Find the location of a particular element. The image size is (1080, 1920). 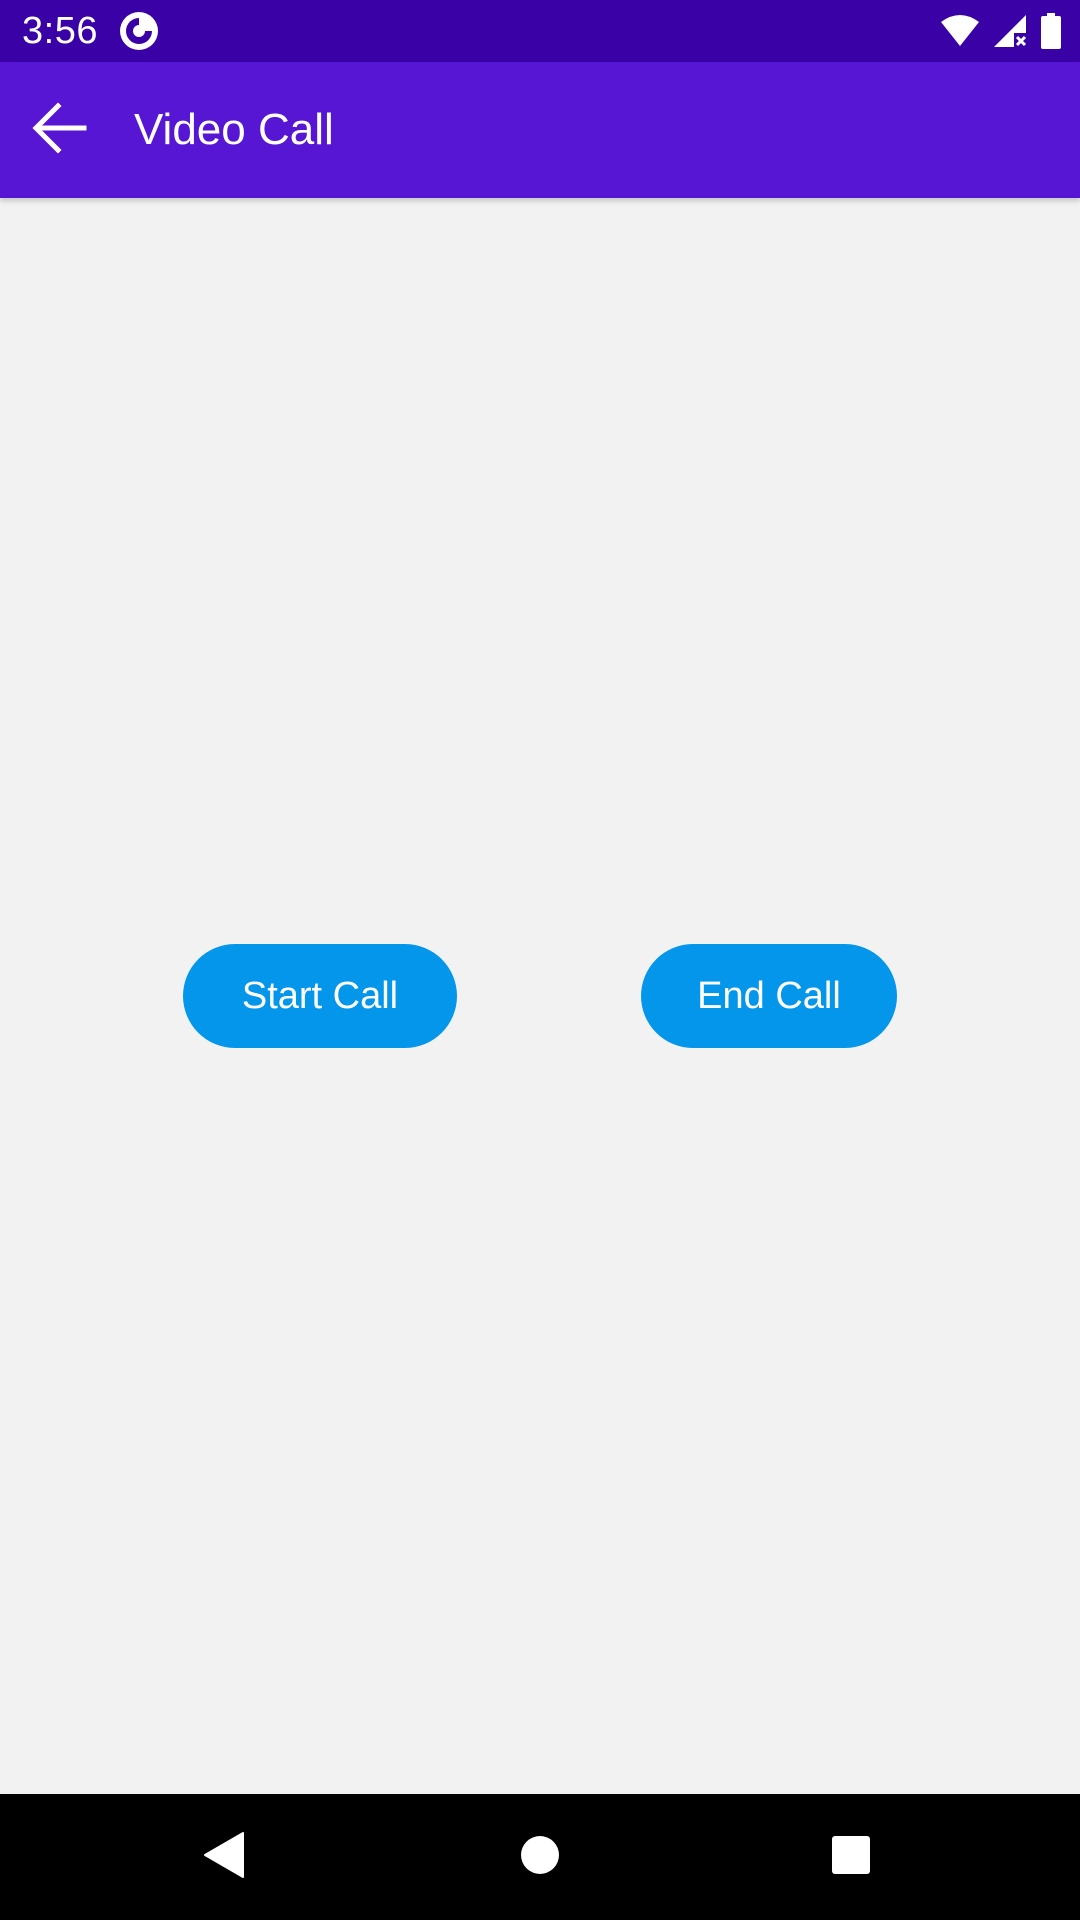

status-time: 3:56 is located at coordinates (60, 31).